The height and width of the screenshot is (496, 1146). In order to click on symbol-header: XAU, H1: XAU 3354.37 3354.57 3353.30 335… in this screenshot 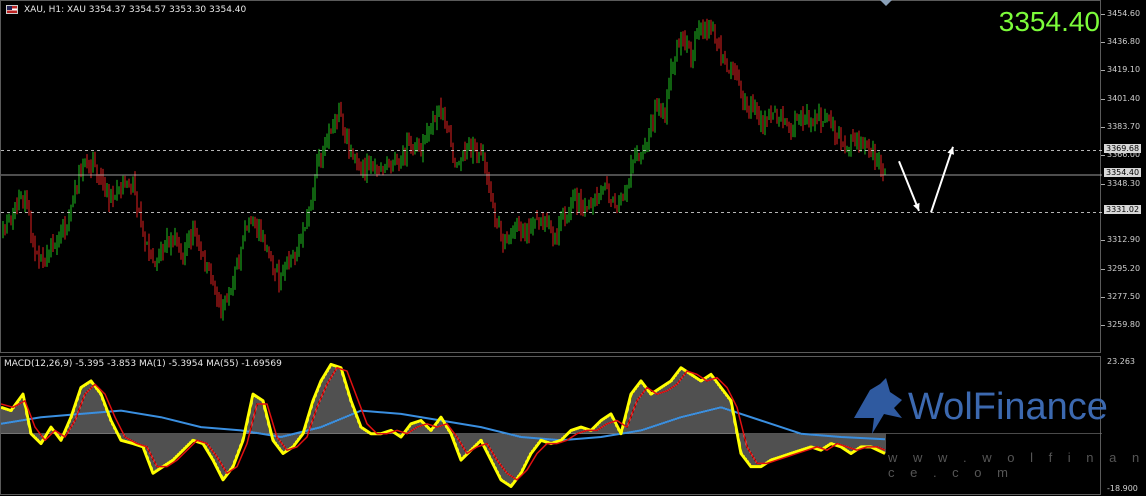, I will do `click(135, 10)`.